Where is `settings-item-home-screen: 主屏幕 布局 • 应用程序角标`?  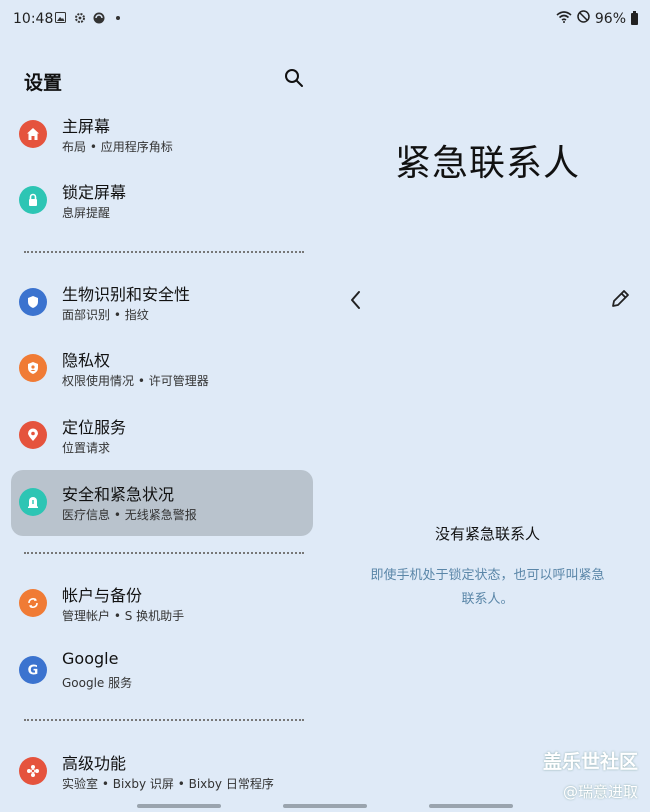
settings-item-home-screen: 主屏幕 布局 • 应用程序角标 is located at coordinates (162, 135).